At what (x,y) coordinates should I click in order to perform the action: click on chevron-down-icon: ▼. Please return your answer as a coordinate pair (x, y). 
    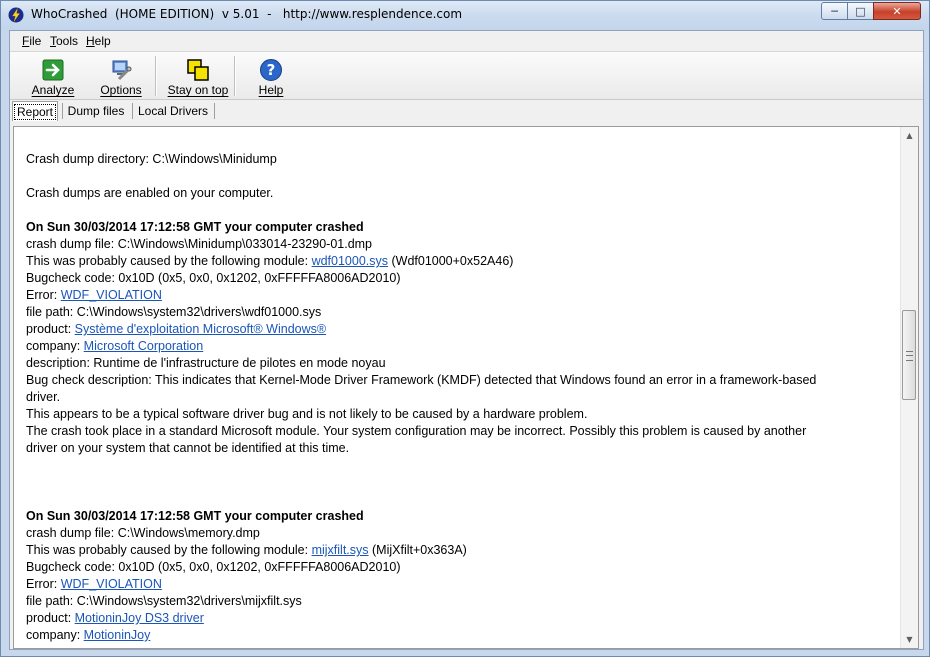
    Looking at the image, I should click on (909, 639).